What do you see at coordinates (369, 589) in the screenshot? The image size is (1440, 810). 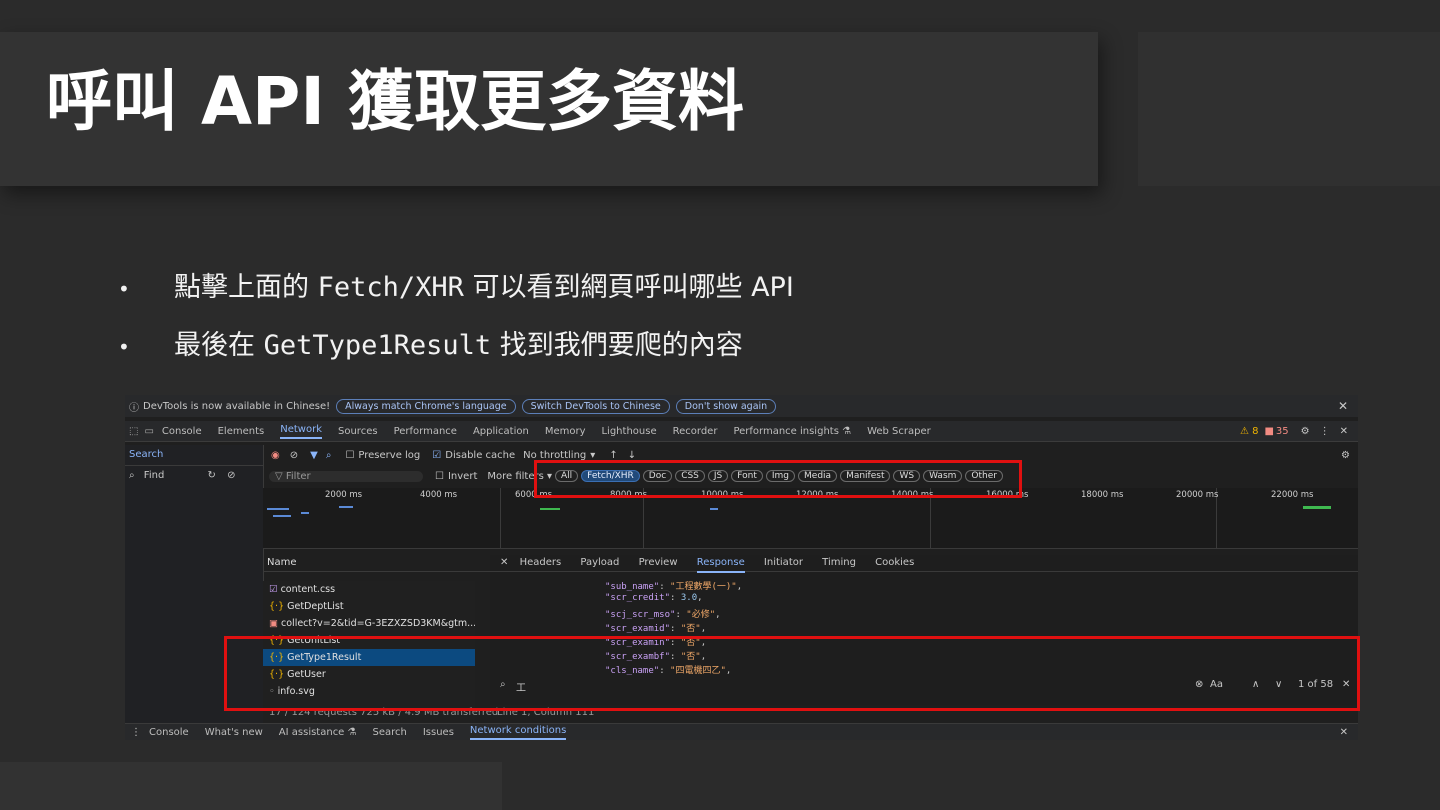 I see `request-row: ☑ content.css` at bounding box center [369, 589].